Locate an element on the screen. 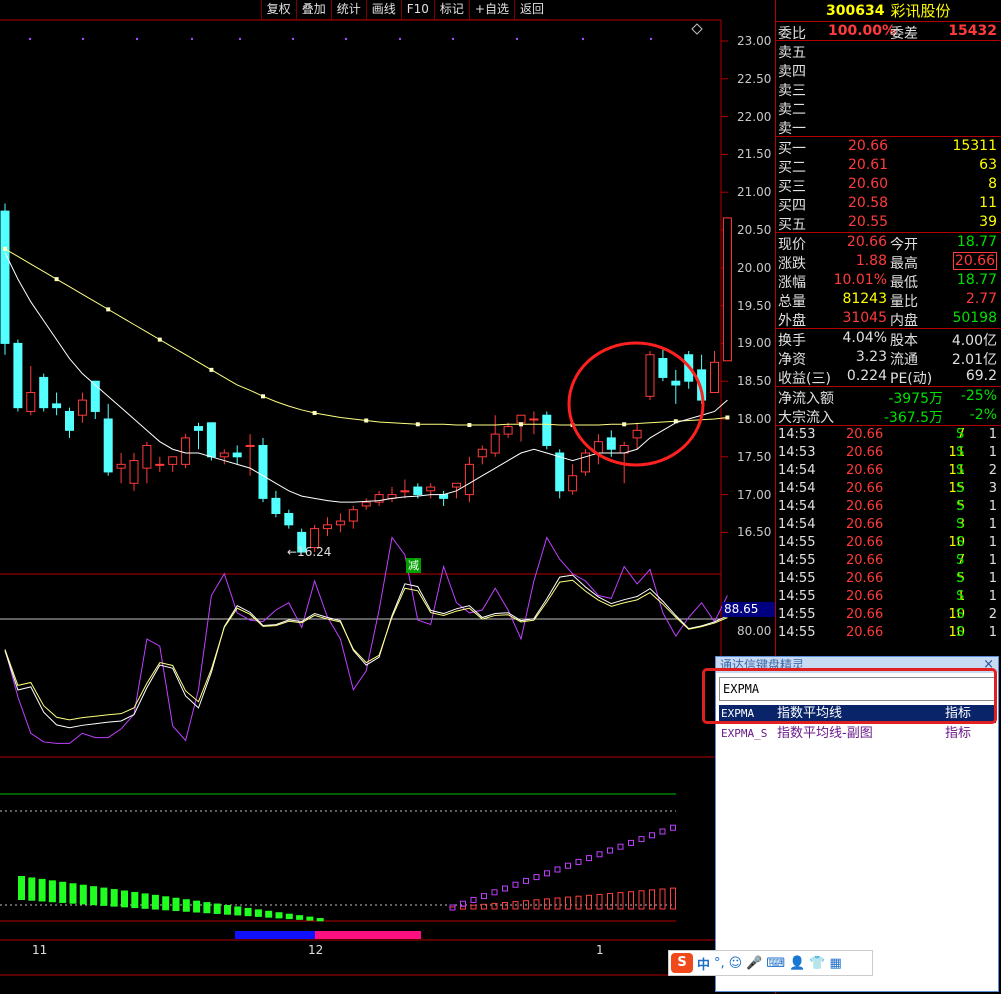 Image resolution: width=1001 pixels, height=994 pixels. tick-count: 2 is located at coordinates (992, 470).